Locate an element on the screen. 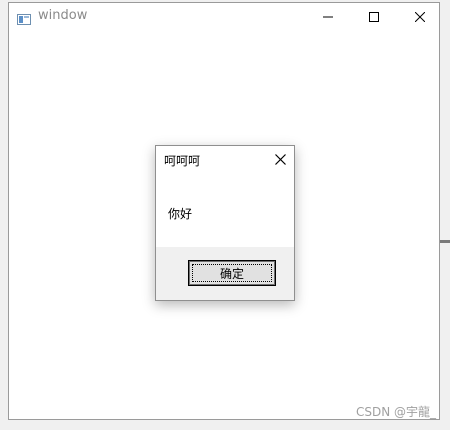 This screenshot has height=430, width=450. app-icon is located at coordinates (24, 17).